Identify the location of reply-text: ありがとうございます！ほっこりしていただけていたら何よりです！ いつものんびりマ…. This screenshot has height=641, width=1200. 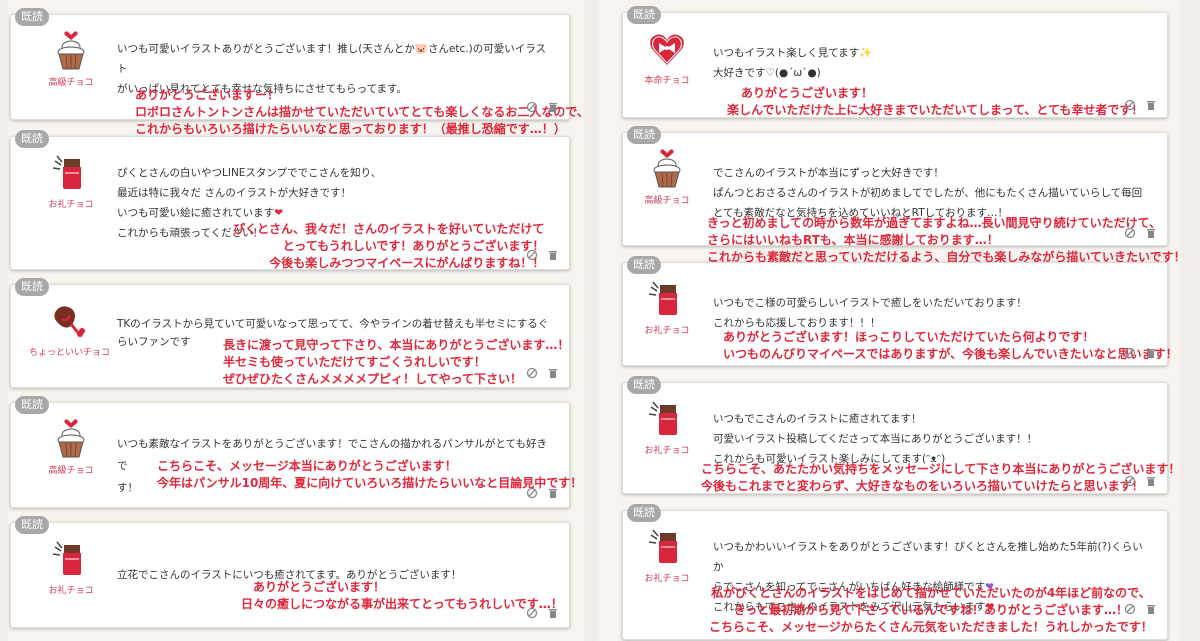
(950, 345).